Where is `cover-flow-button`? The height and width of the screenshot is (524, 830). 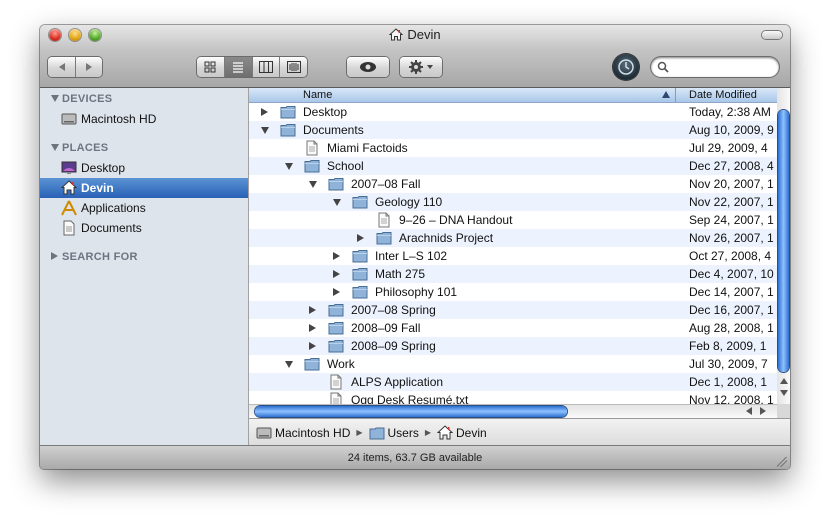 cover-flow-button is located at coordinates (293, 67).